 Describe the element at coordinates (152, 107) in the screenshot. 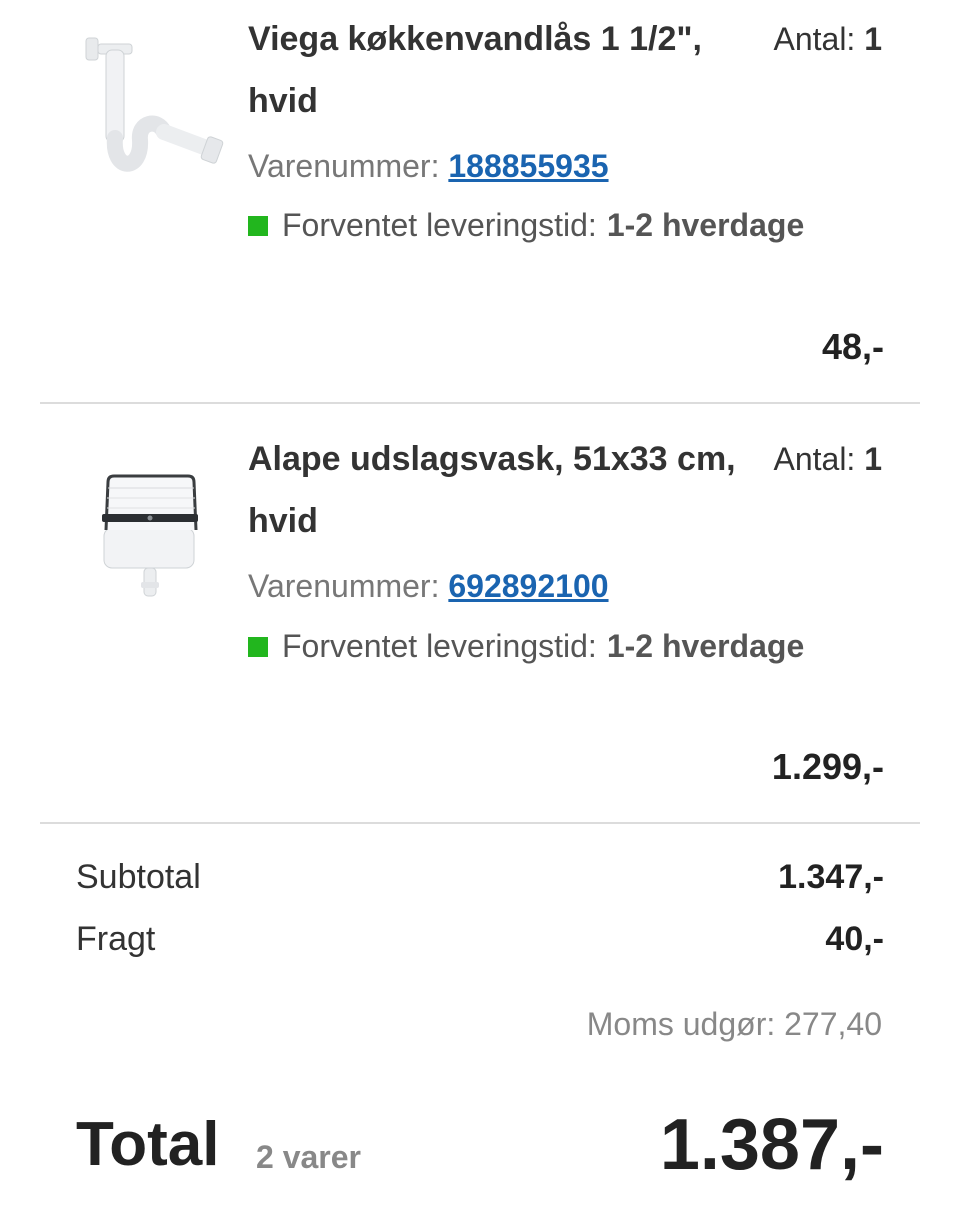

I see `drain-trap-product-image` at that location.